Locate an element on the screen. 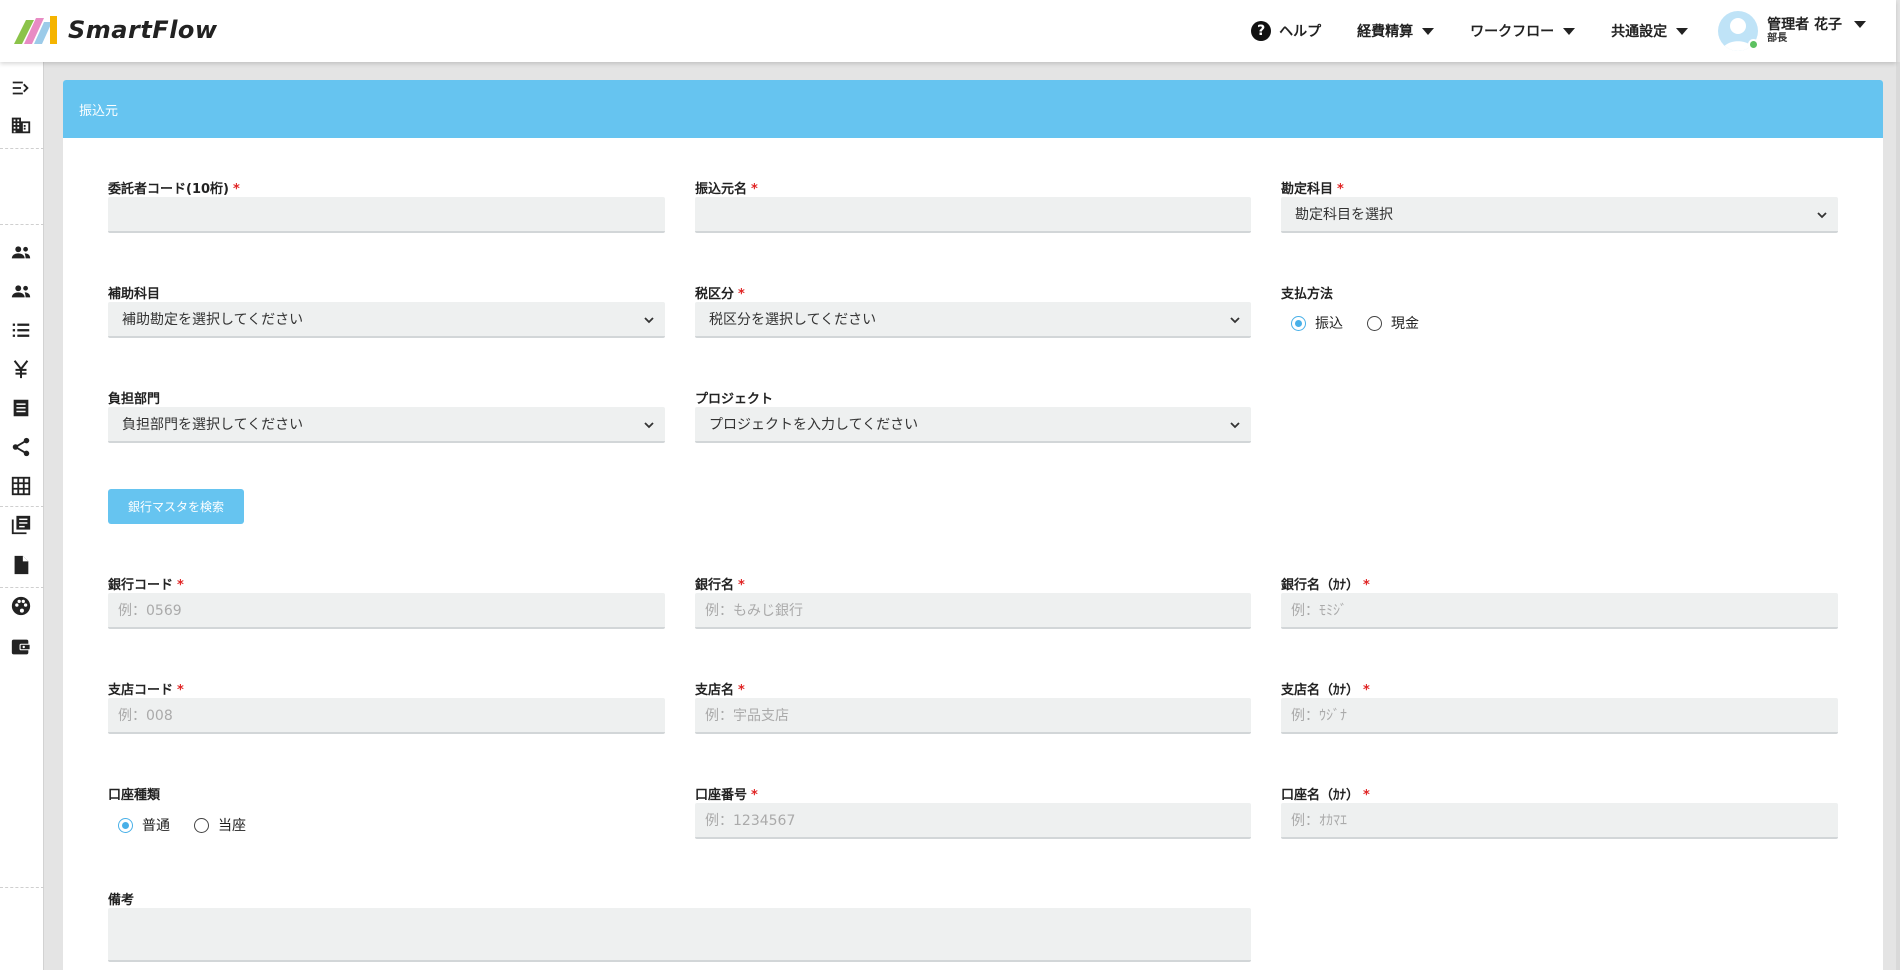 The height and width of the screenshot is (970, 1900). building-icon is located at coordinates (21, 125).